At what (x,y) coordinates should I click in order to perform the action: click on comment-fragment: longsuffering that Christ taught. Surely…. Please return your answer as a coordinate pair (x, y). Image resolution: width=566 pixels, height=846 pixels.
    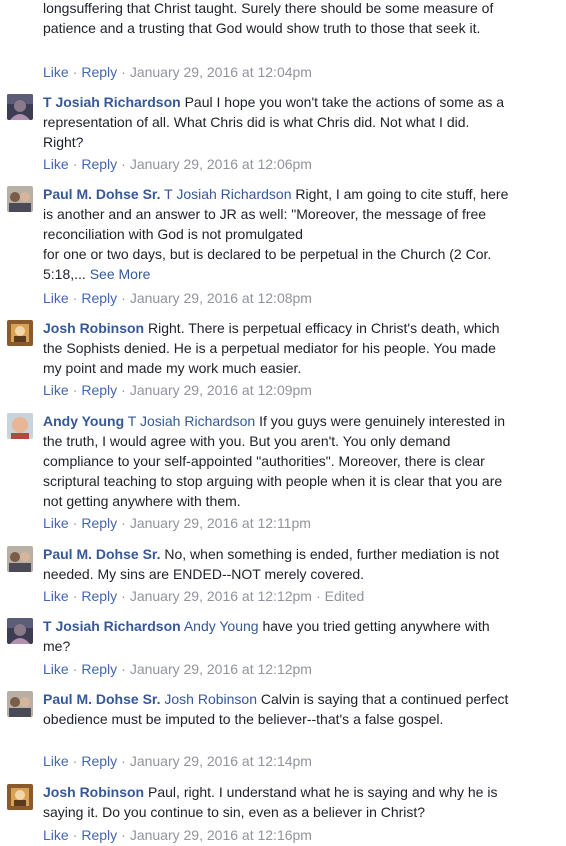
    Looking at the image, I should click on (283, 19).